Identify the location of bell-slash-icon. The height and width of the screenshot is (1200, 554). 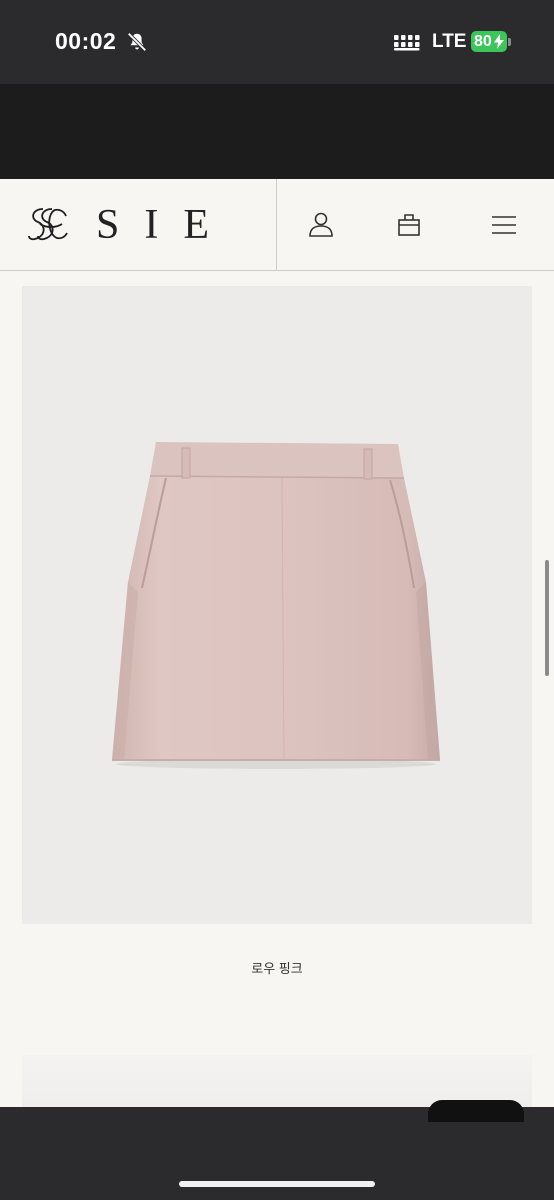
(137, 42).